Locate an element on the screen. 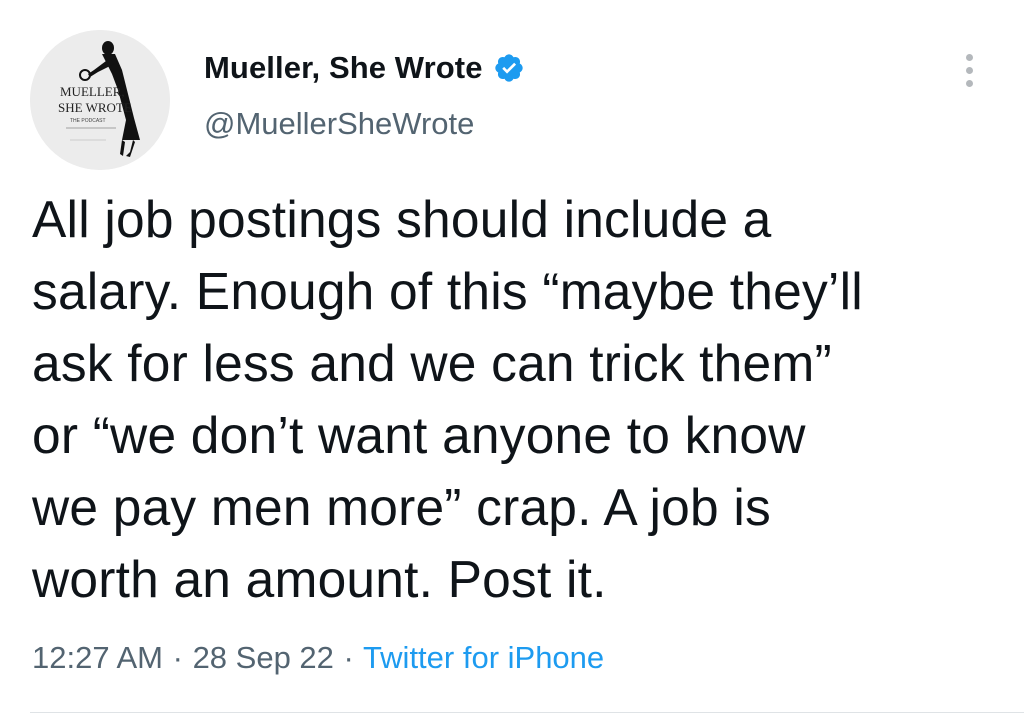 The width and height of the screenshot is (1024, 724). avatar-image: MUELLER, SHE WROTE THE PODCAST is located at coordinates (100, 100).